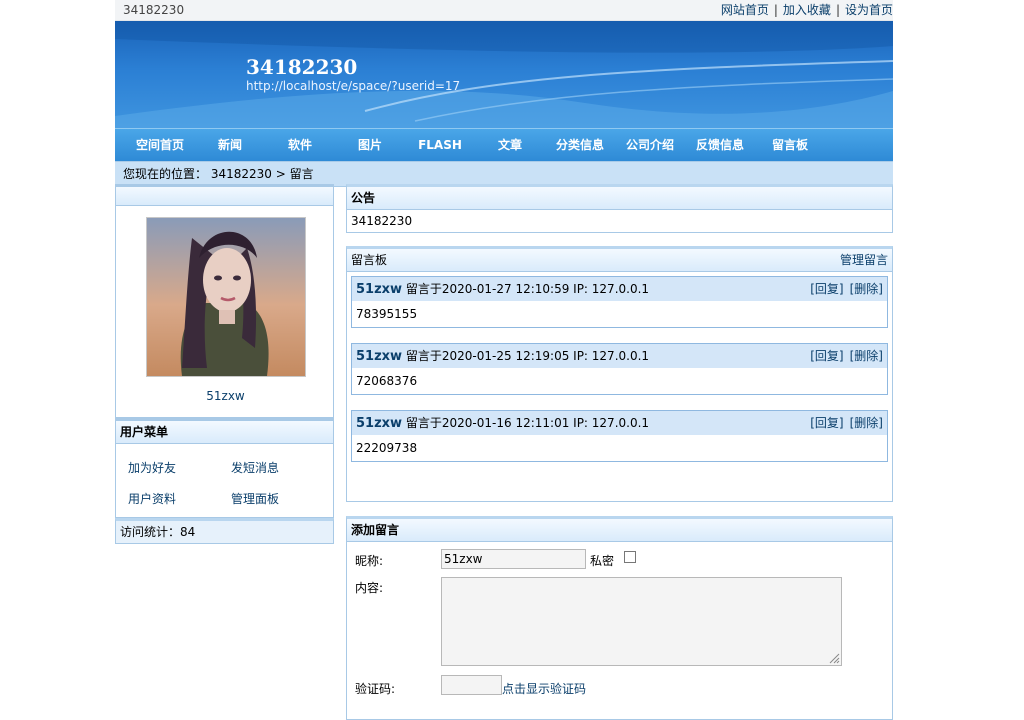  What do you see at coordinates (834, 658) in the screenshot?
I see `resize-grip-icon` at bounding box center [834, 658].